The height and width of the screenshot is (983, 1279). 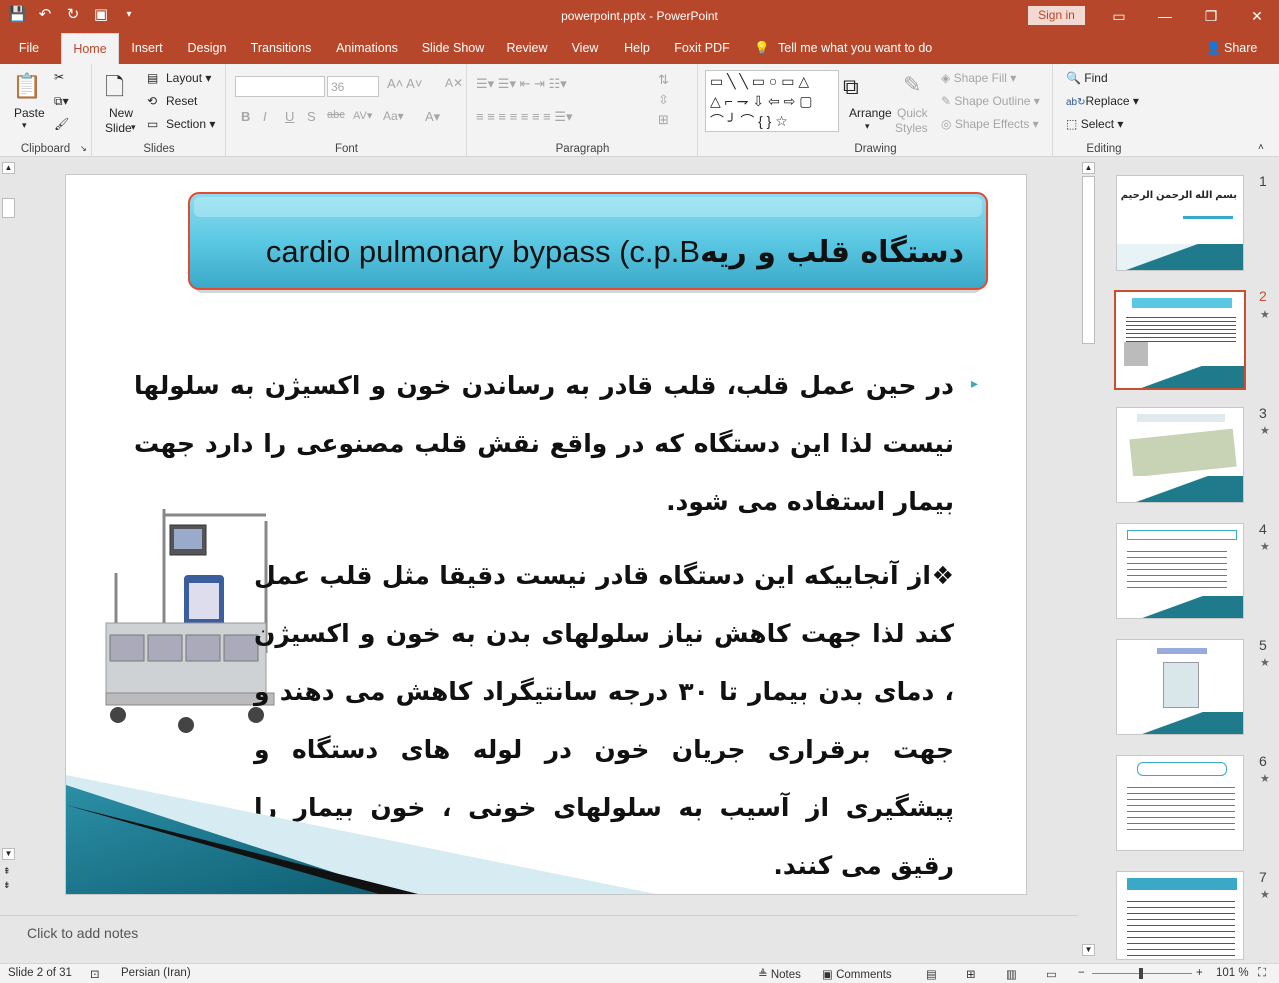 What do you see at coordinates (336, 115) in the screenshot?
I see `strikethrough-icon: abc` at bounding box center [336, 115].